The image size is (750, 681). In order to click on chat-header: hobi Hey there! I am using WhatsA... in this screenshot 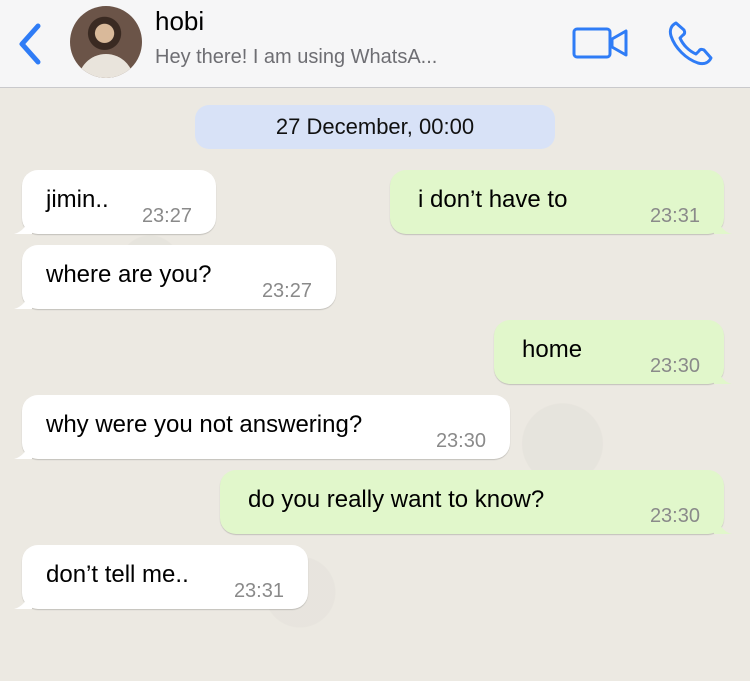, I will do `click(375, 44)`.